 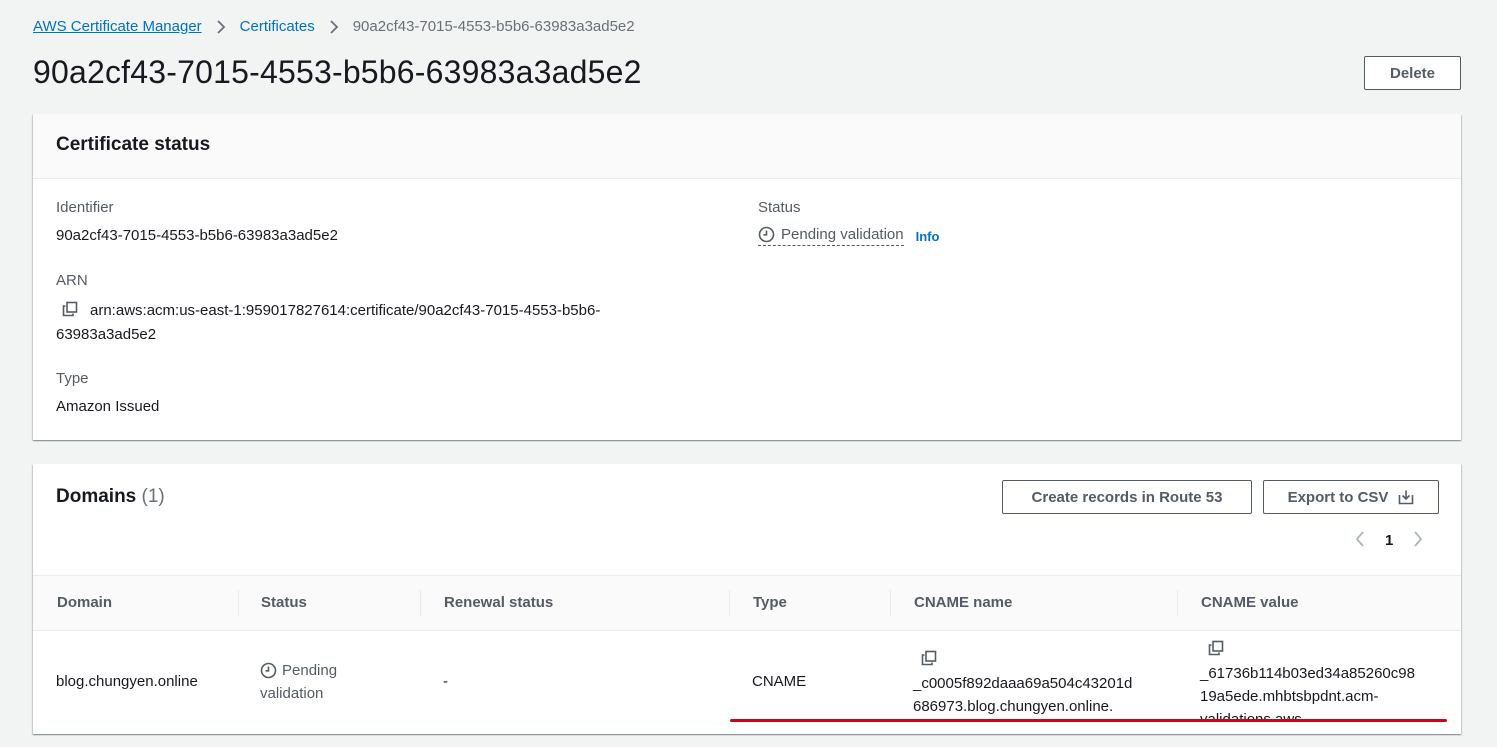 What do you see at coordinates (498, 602) in the screenshot?
I see `column-header-renewal-status: Renewal status` at bounding box center [498, 602].